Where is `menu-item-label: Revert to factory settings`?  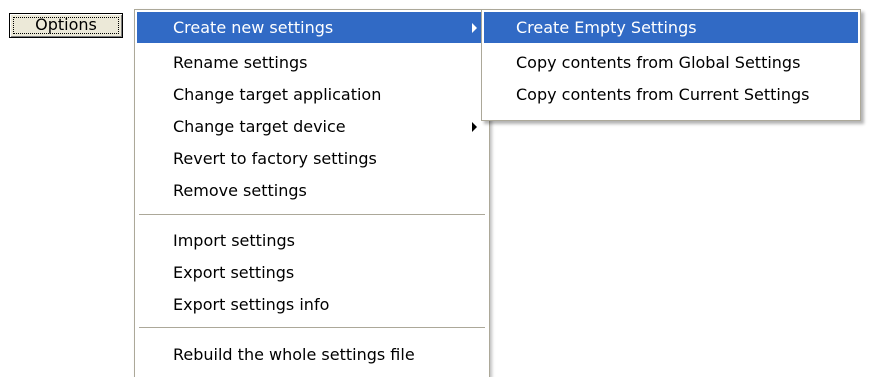
menu-item-label: Revert to factory settings is located at coordinates (275, 158).